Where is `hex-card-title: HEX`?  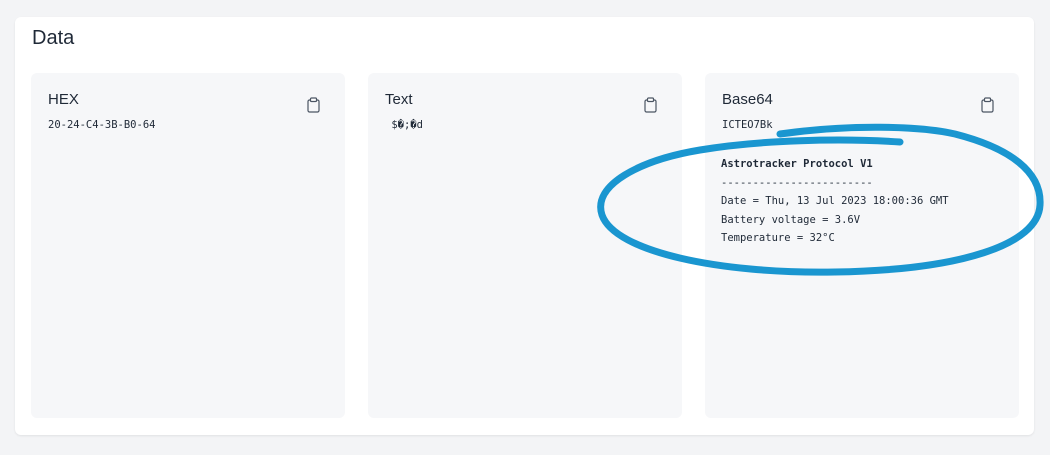 hex-card-title: HEX is located at coordinates (63, 99).